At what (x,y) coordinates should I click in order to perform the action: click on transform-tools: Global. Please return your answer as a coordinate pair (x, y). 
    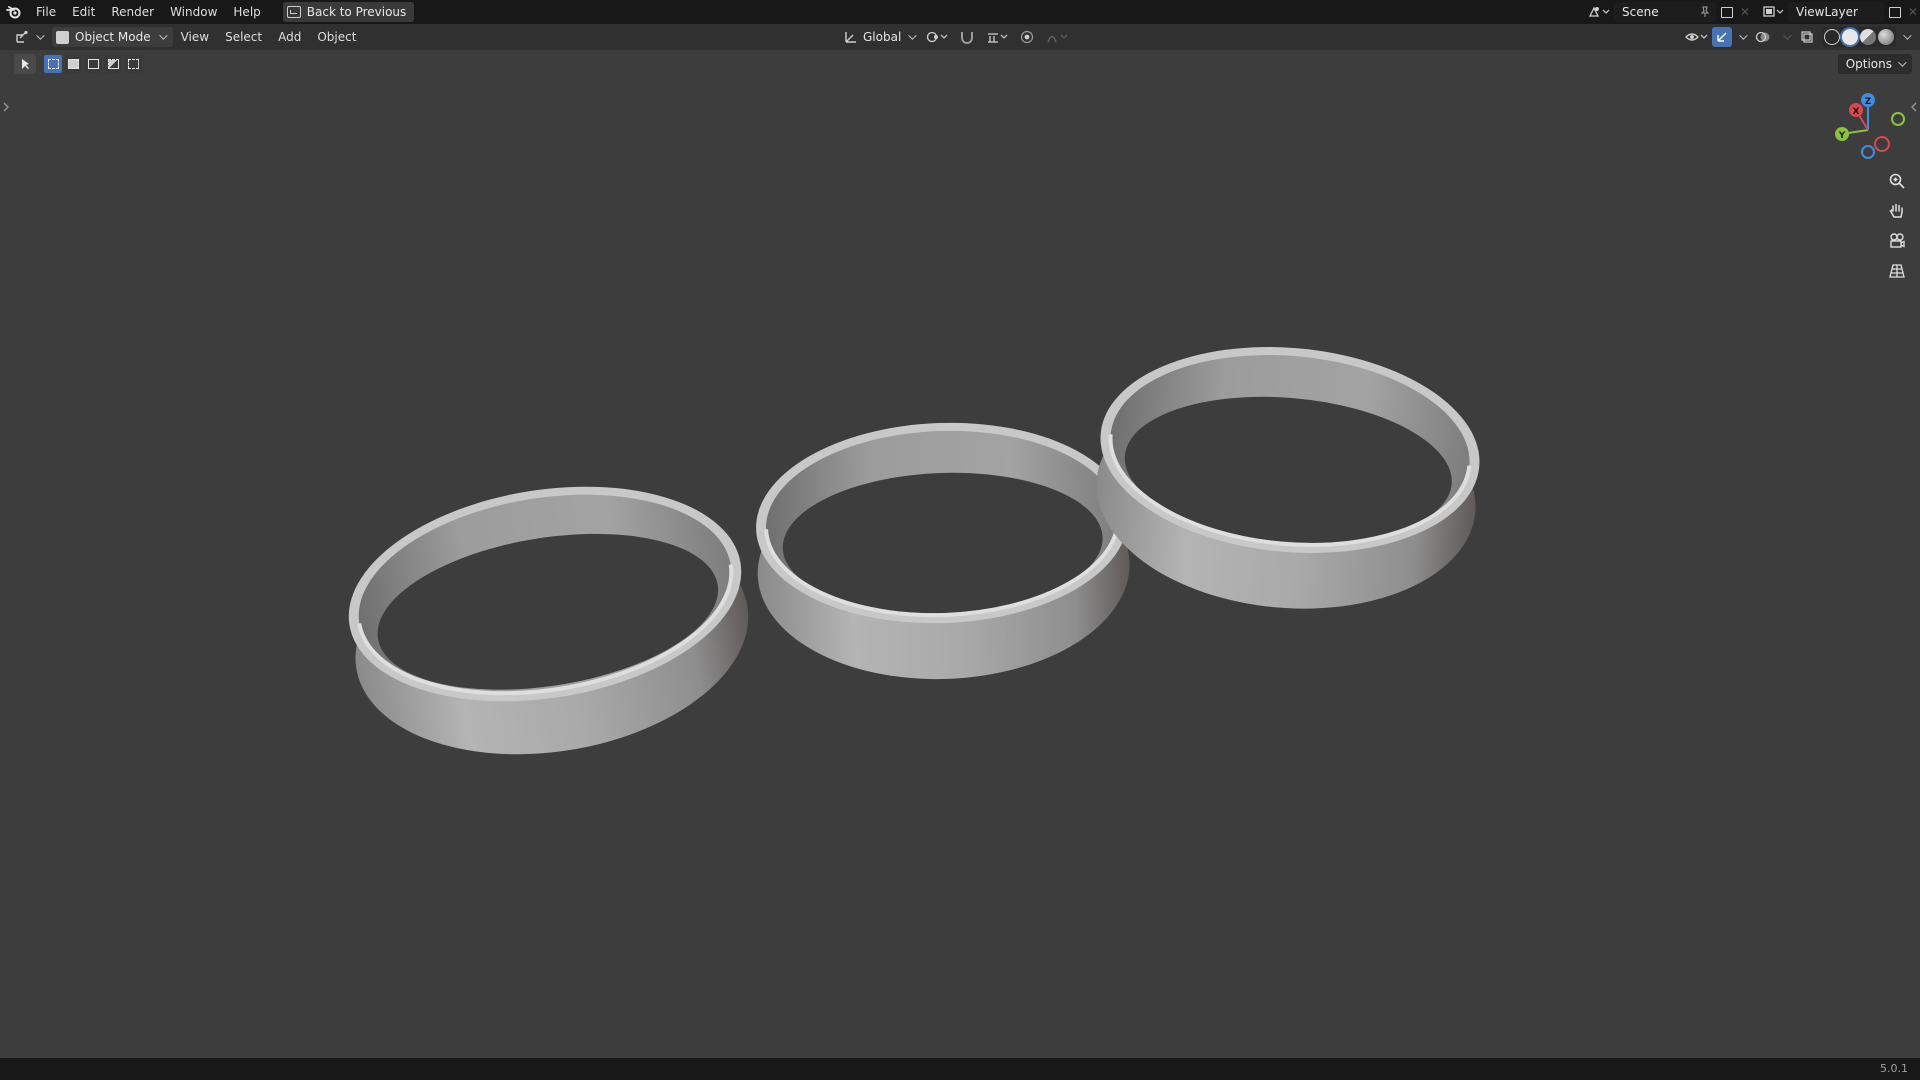
    Looking at the image, I should click on (954, 37).